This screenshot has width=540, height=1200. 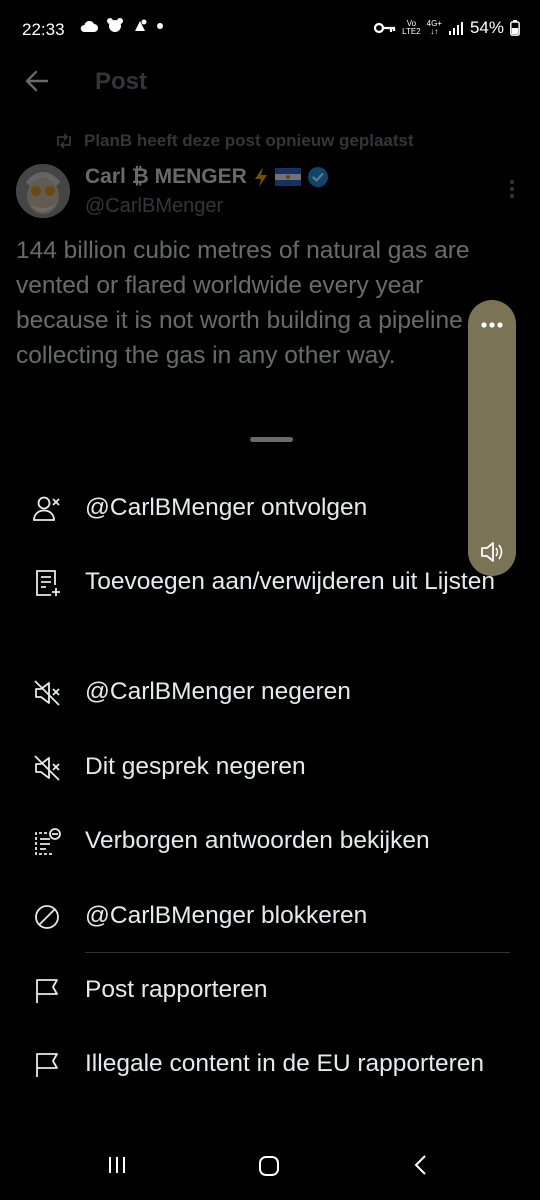 I want to click on recent-apps-icon, so click(x=117, y=1165).